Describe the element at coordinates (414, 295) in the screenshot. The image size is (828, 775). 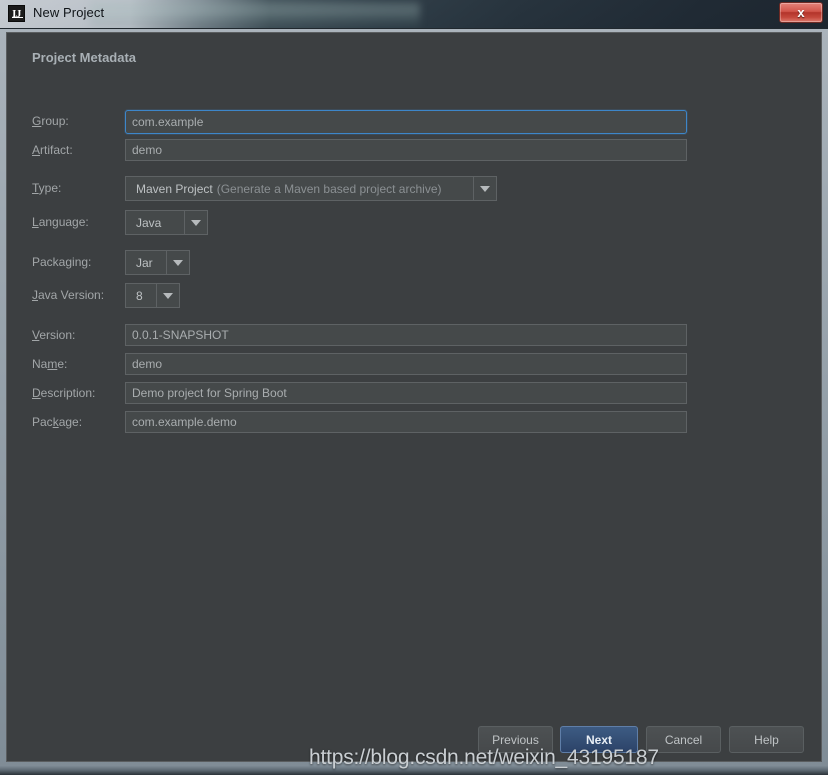
I see `form-row-java-version: Java Version: 8` at that location.